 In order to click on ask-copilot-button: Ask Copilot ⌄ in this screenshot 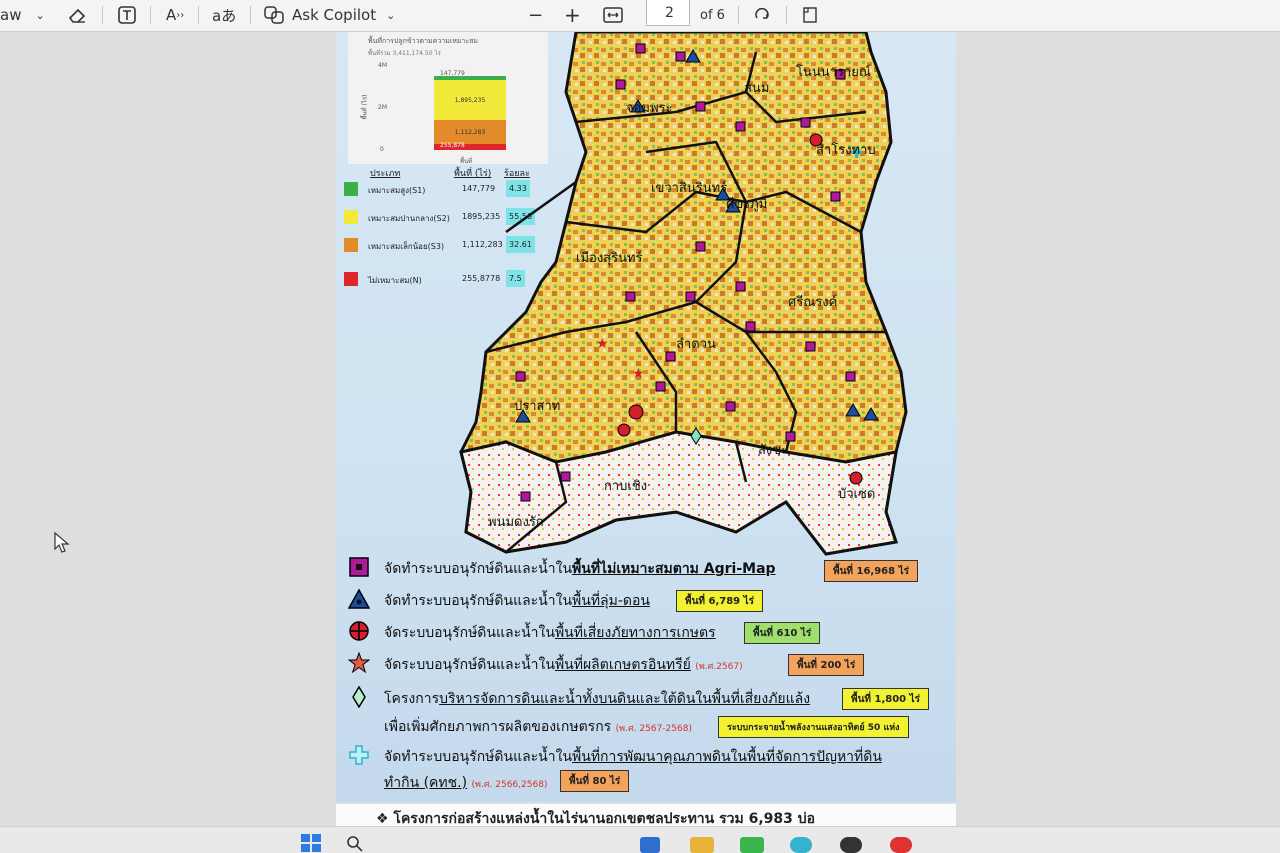, I will do `click(328, 15)`.